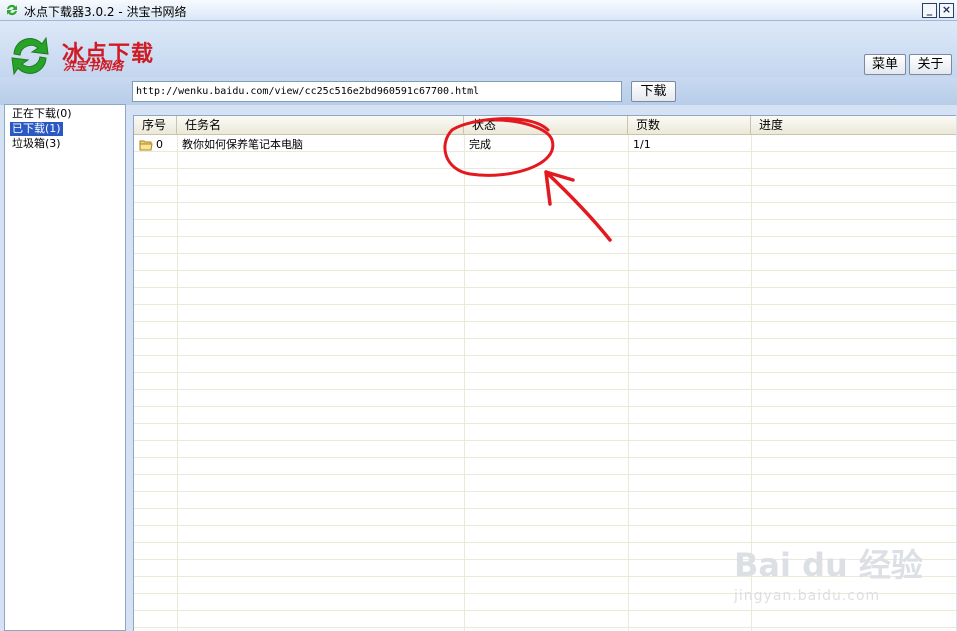 The width and height of the screenshot is (957, 631). I want to click on column-index: 序号, so click(155, 125).